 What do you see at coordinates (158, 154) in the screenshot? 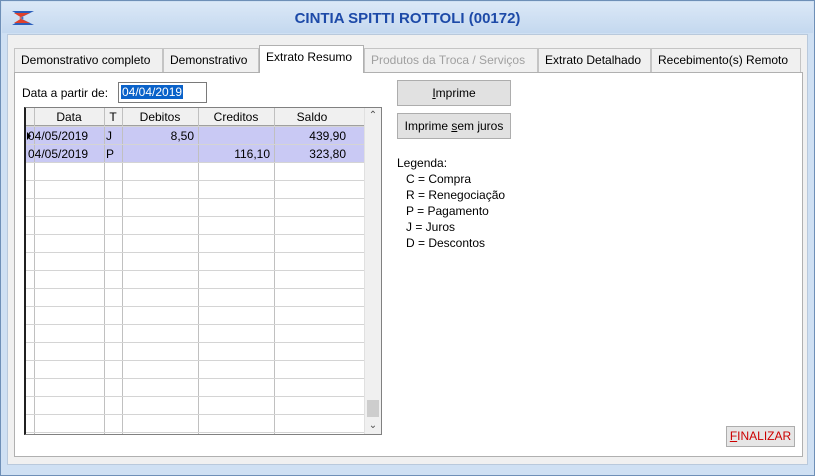
I see `cell-debitos` at bounding box center [158, 154].